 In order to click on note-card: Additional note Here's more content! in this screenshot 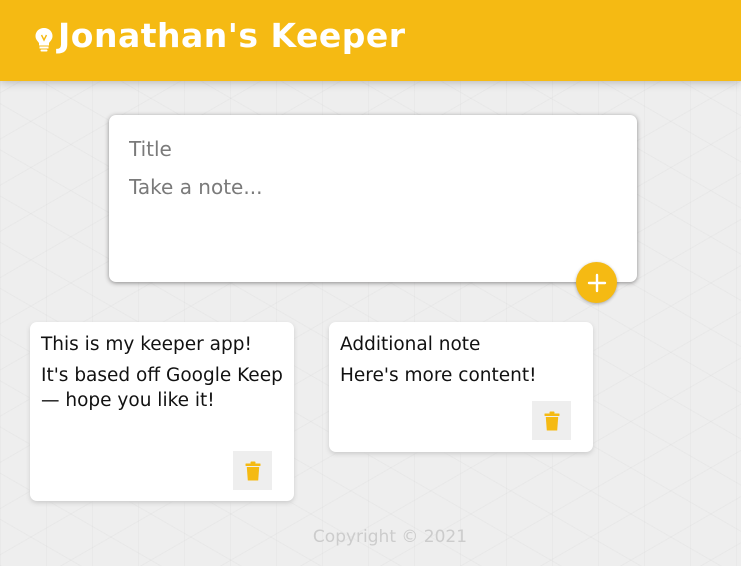, I will do `click(461, 387)`.